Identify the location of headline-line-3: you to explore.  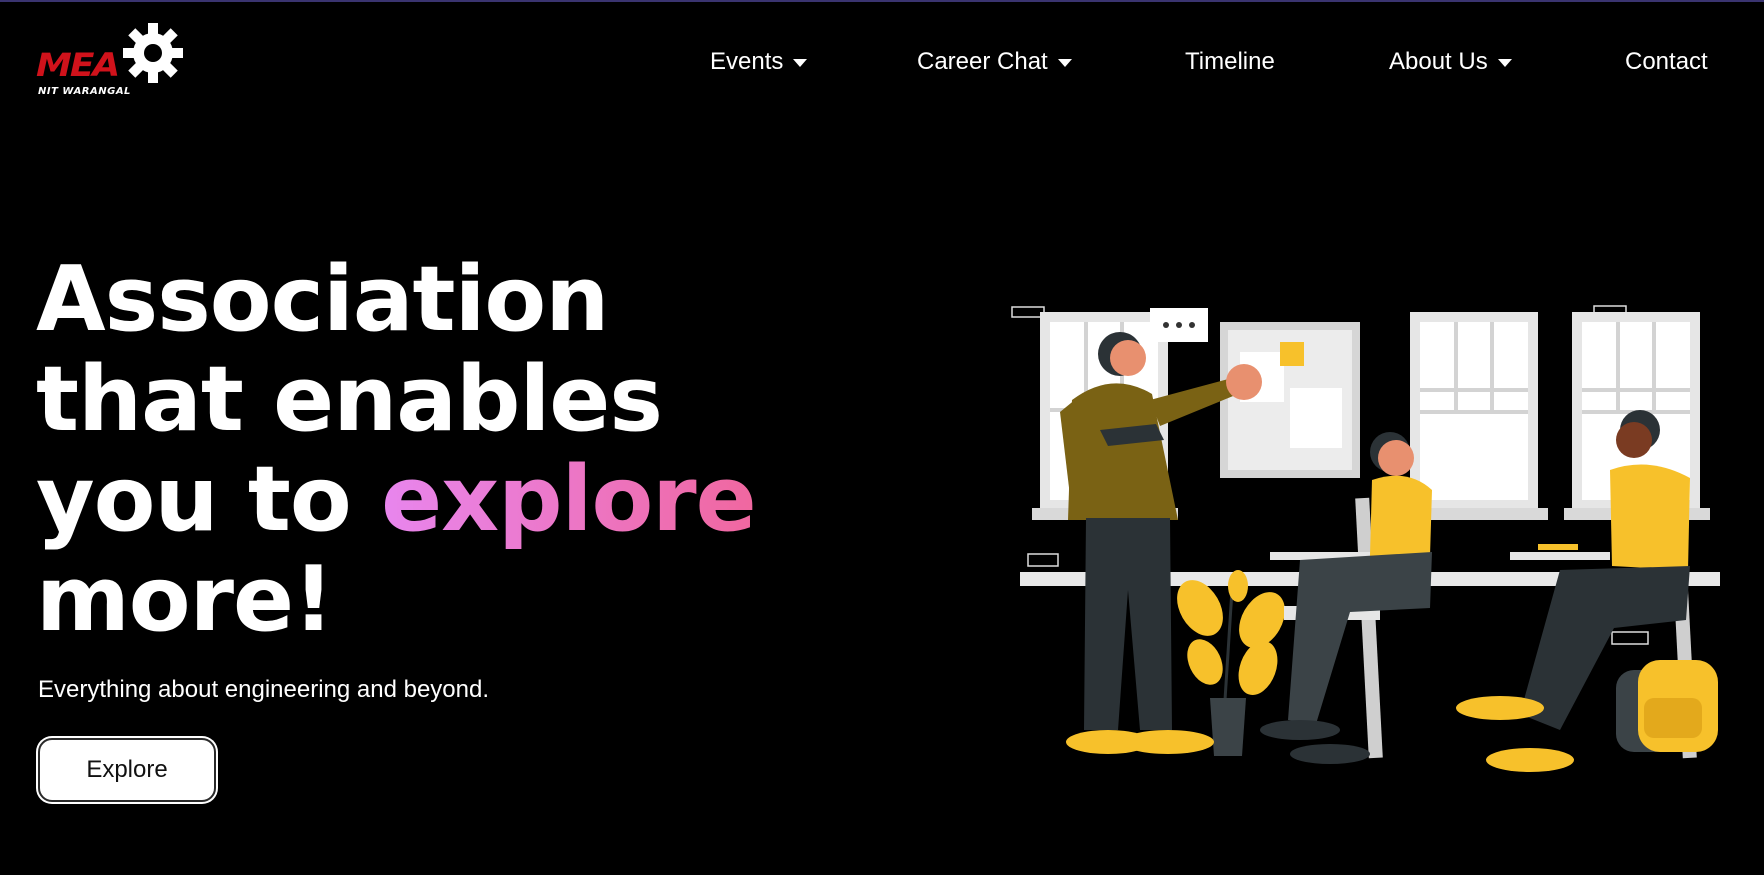
(396, 499).